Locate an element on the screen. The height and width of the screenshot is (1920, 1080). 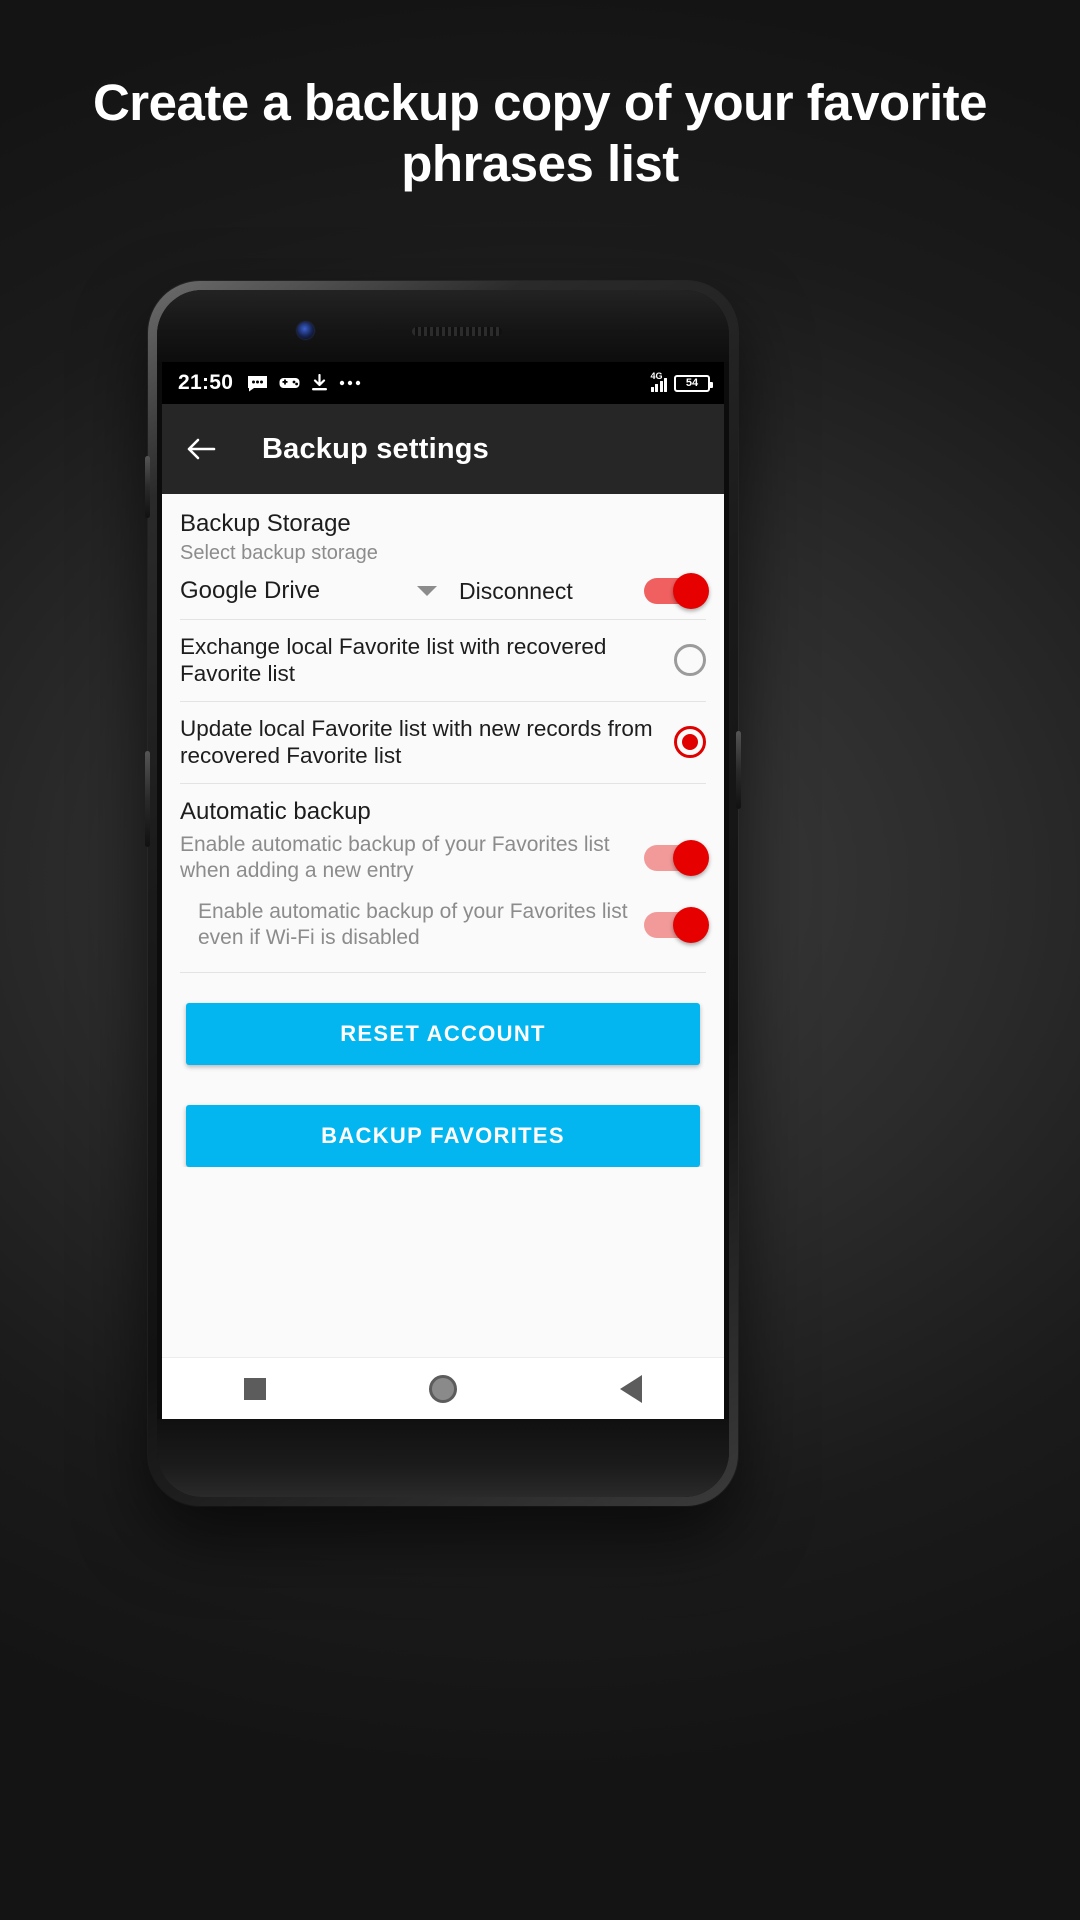
volume-down-button is located at coordinates (147, 799).